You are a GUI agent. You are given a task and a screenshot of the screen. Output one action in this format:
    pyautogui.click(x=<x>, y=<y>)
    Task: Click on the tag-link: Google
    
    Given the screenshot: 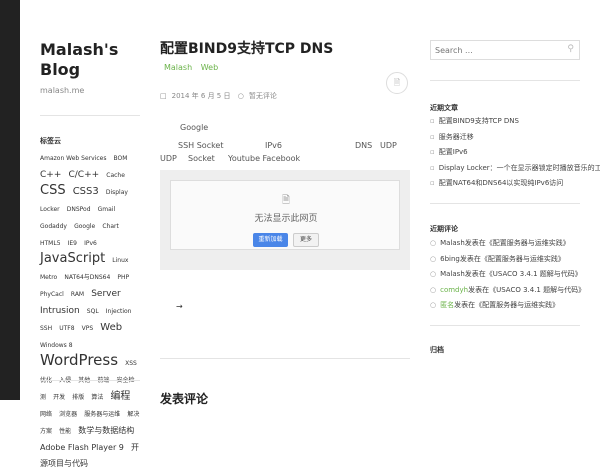 What is the action you would take?
    pyautogui.click(x=84, y=226)
    